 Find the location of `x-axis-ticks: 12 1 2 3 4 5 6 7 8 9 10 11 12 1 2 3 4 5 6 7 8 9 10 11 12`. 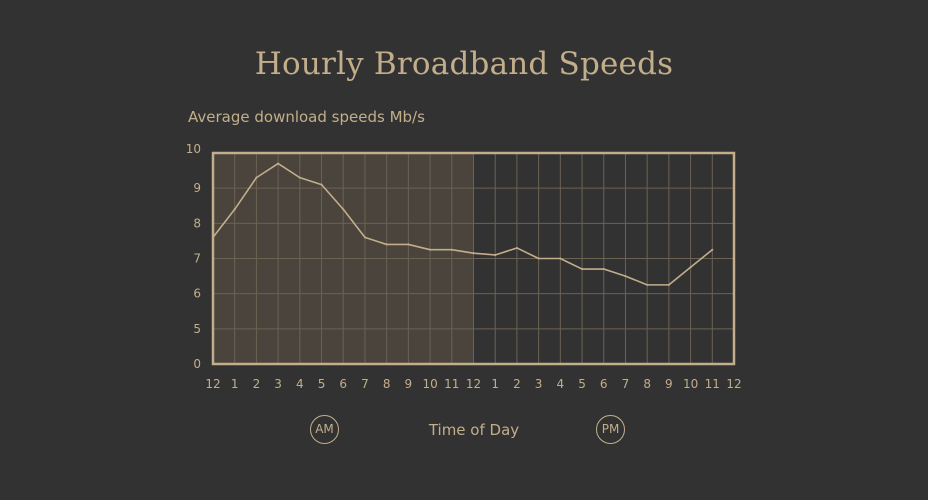

x-axis-ticks: 12 1 2 3 4 5 6 7 8 9 10 11 12 1 2 3 4 5 6 7 8 9 10 11 12 is located at coordinates (473, 384).